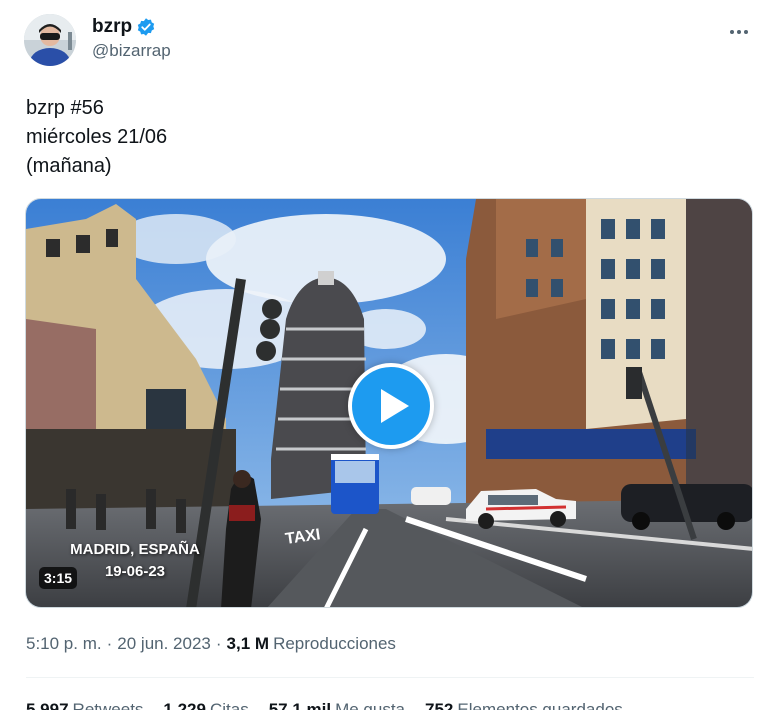  I want to click on likes-stat: 57,1 mil Me gusta, so click(337, 705).